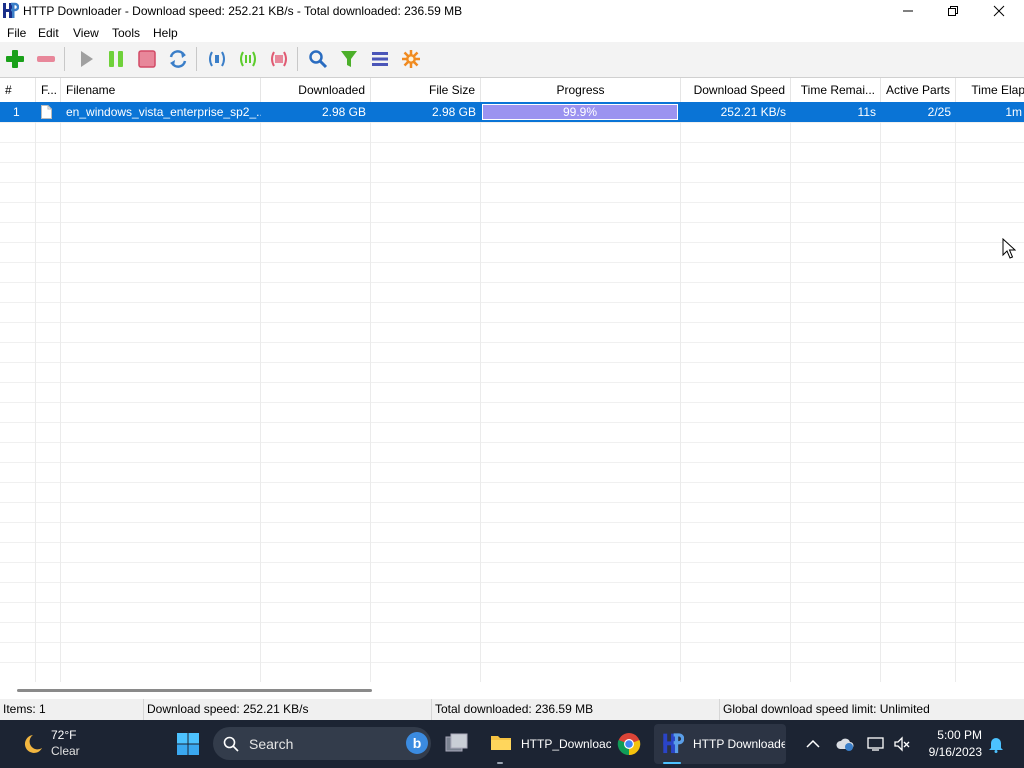 This screenshot has height=768, width=1024. What do you see at coordinates (86, 59) in the screenshot?
I see `start-button` at bounding box center [86, 59].